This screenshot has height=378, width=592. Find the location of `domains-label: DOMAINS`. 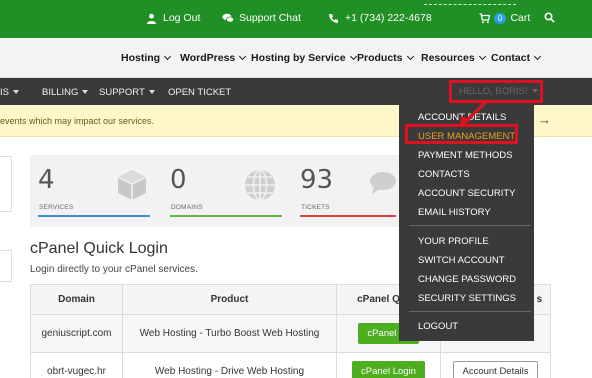

domains-label: DOMAINS is located at coordinates (187, 207).